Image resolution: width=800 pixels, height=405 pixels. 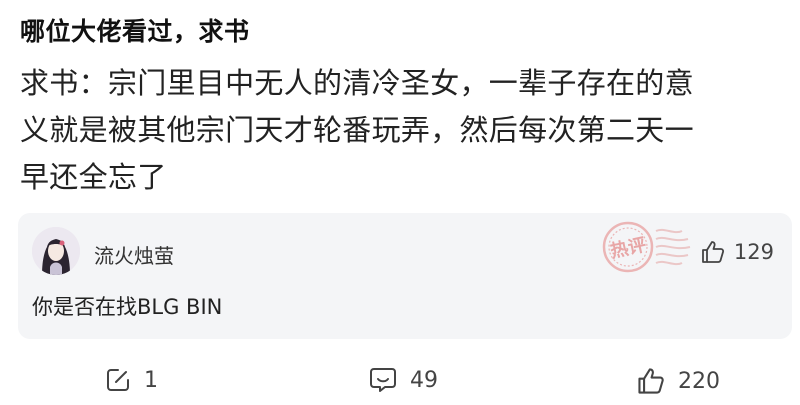 I want to click on post-title: 哪位大佬看过，求书, so click(x=135, y=31).